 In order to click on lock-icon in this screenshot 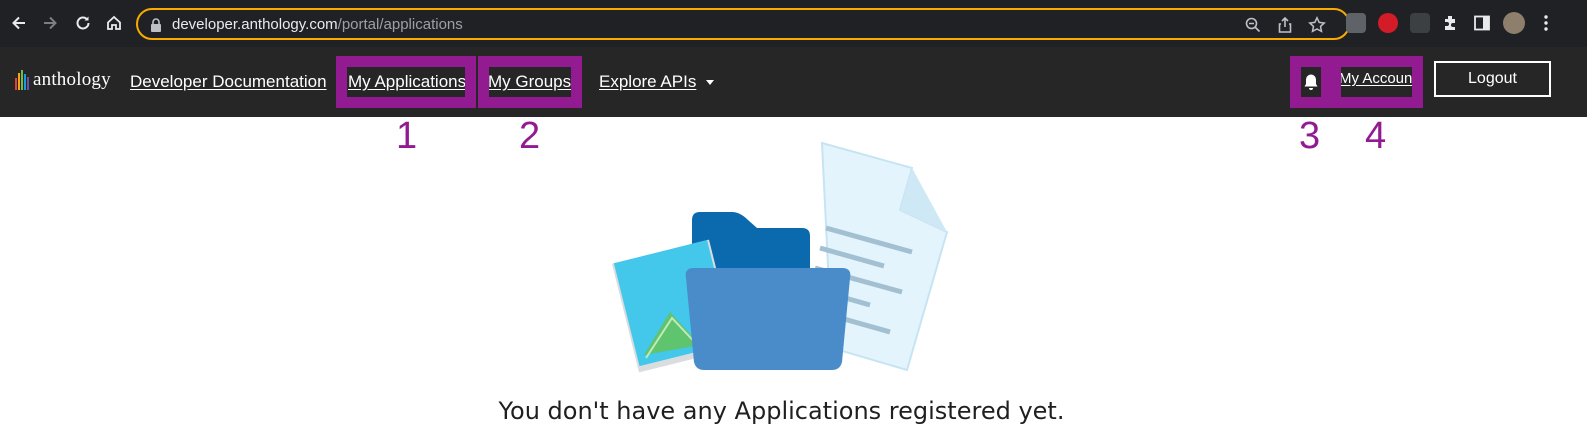, I will do `click(156, 25)`.